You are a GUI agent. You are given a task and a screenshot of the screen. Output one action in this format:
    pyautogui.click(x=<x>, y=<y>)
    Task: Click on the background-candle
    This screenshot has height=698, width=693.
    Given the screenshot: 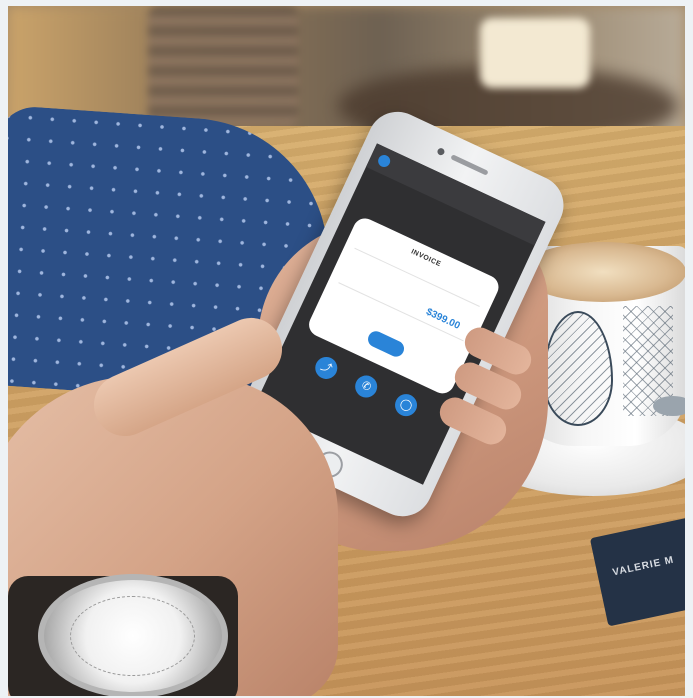 What is the action you would take?
    pyautogui.click(x=535, y=53)
    